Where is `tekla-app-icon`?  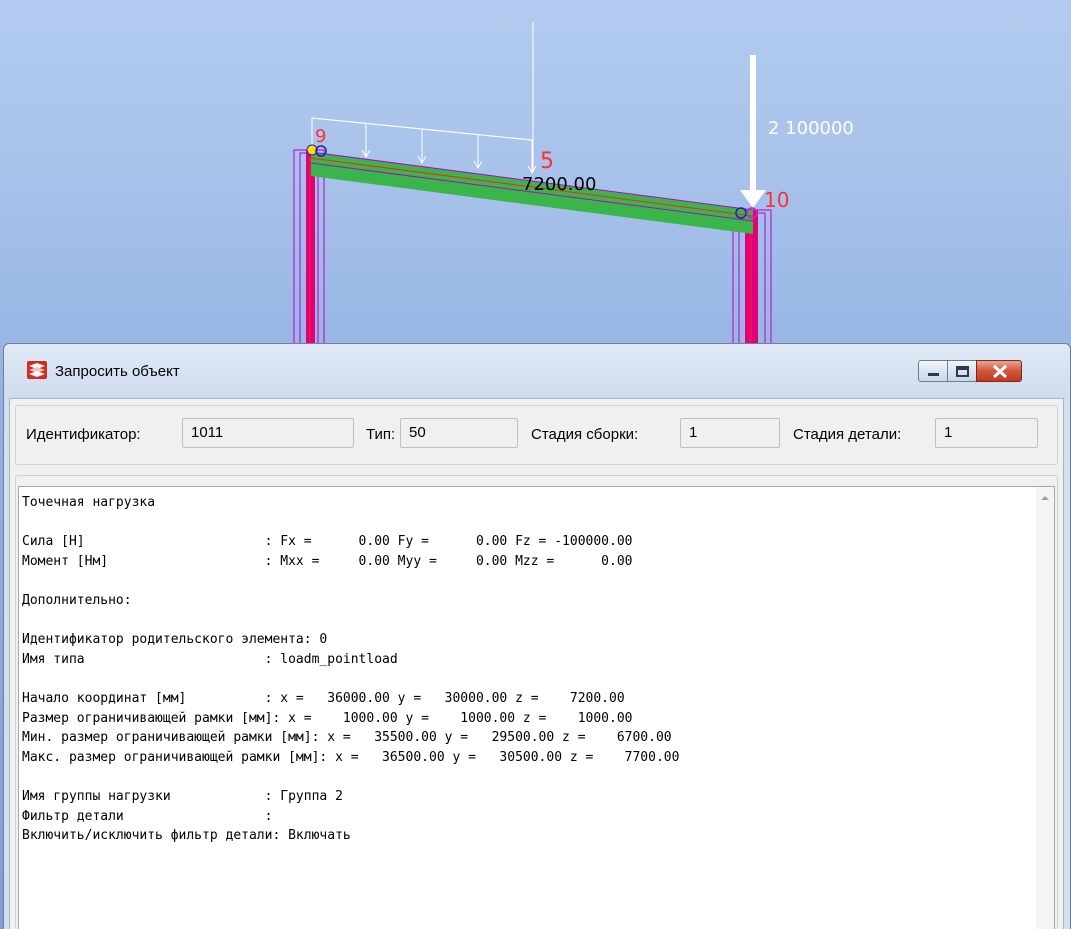 tekla-app-icon is located at coordinates (37, 370).